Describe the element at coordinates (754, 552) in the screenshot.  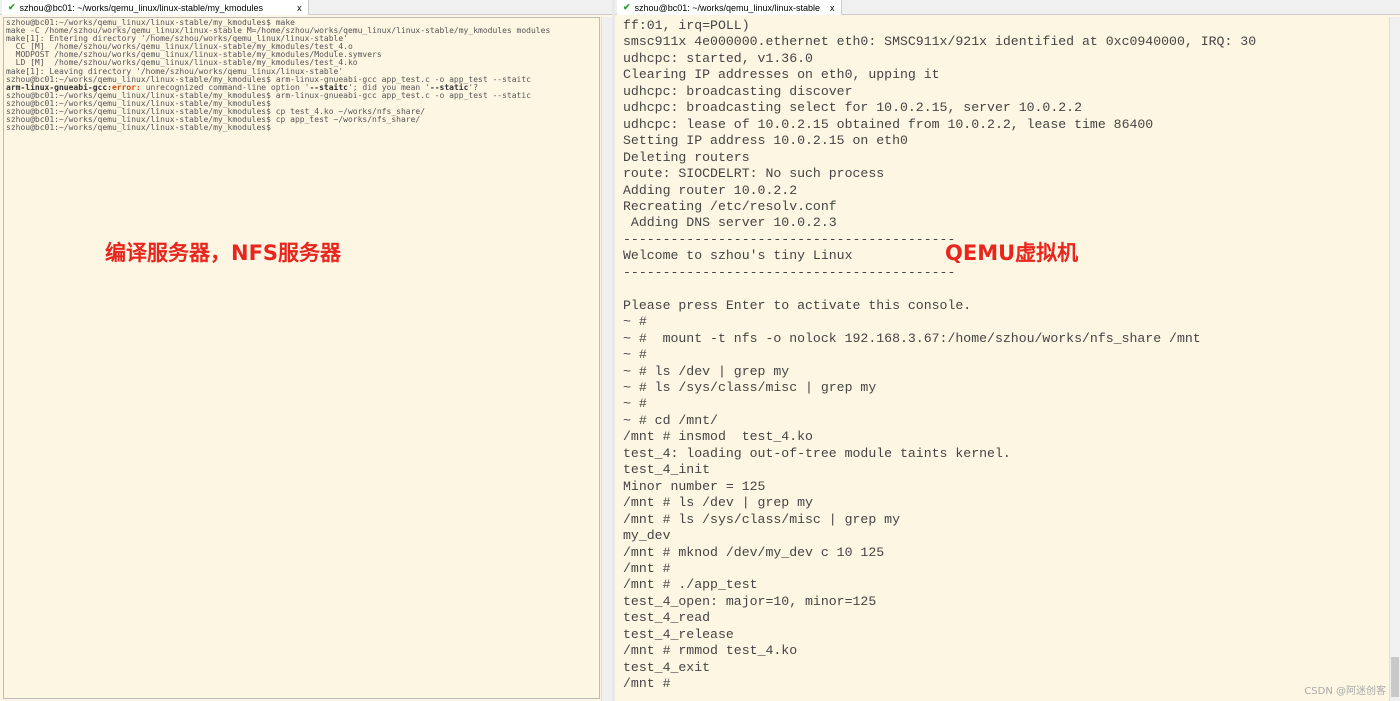
I see `terminal-line: /mnt # mknod /dev/my_dev c 10 125` at that location.